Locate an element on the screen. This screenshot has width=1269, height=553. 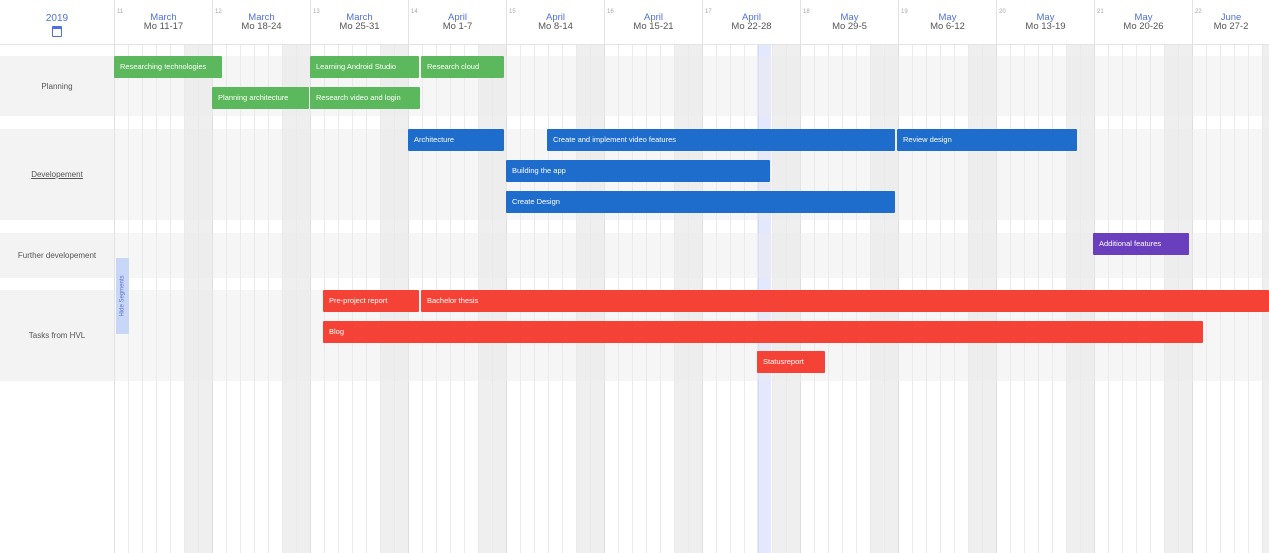
hide-segments-button: Hide Segments is located at coordinates (122, 296).